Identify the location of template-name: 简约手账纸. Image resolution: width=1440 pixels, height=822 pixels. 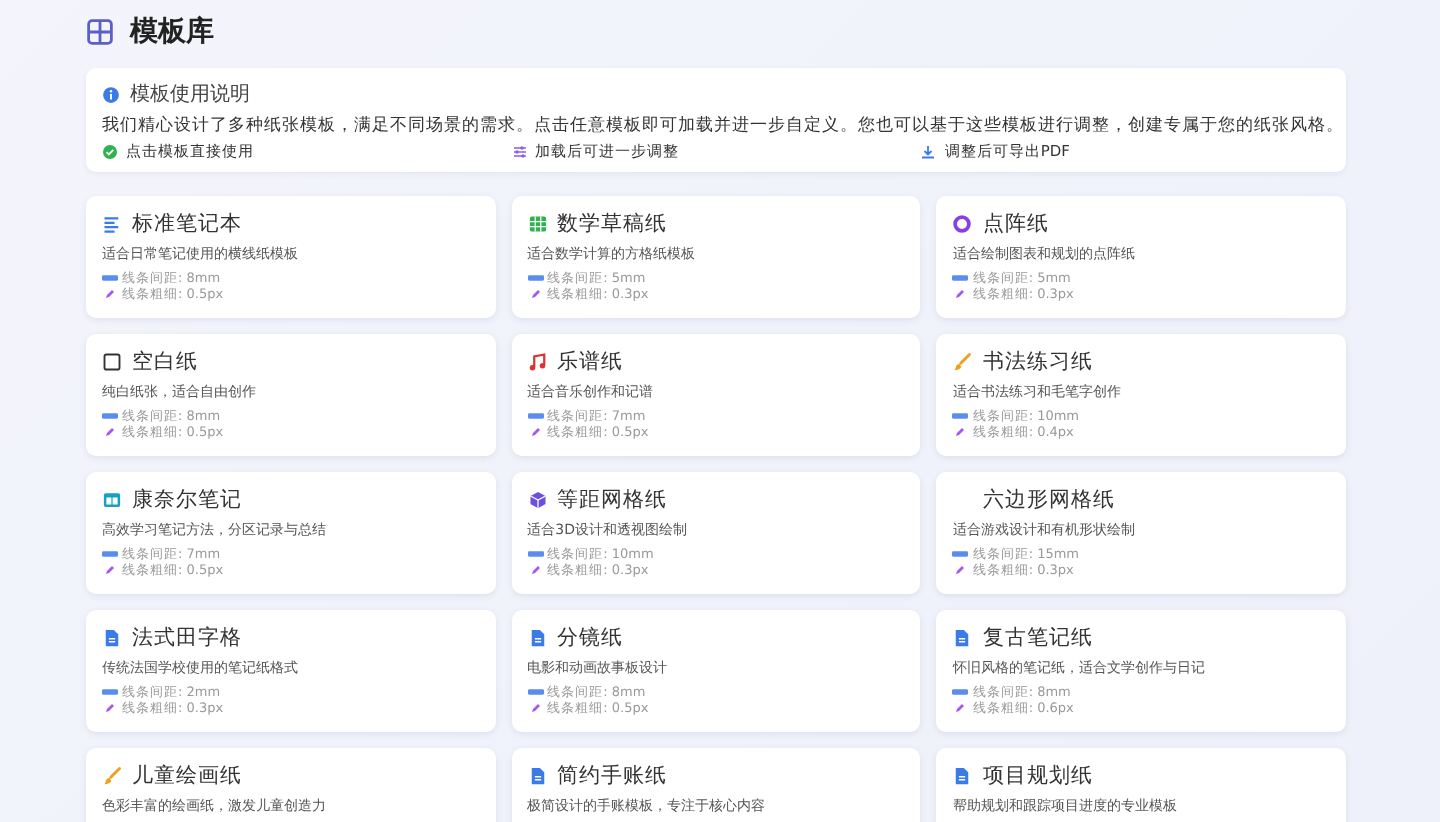
(612, 776).